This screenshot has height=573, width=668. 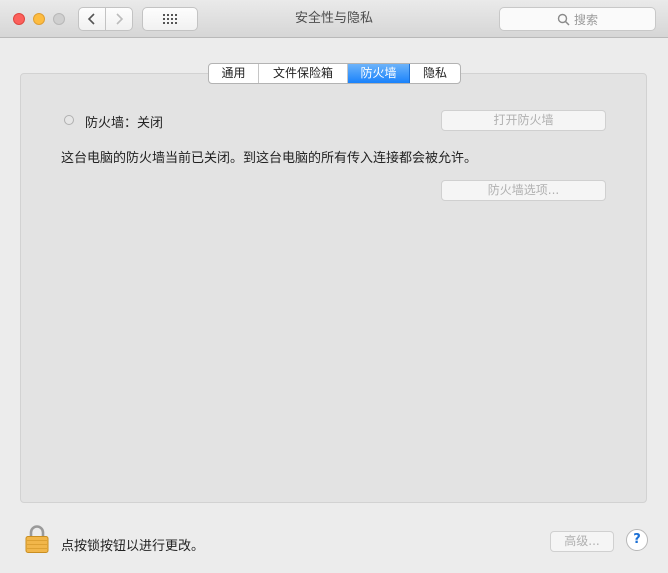 I want to click on show-all-button, so click(x=170, y=19).